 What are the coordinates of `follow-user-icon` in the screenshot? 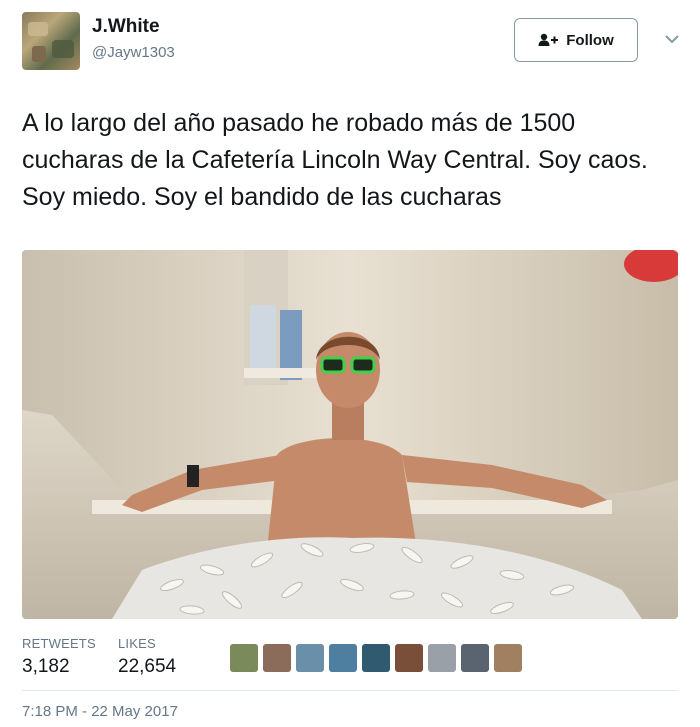 It's located at (549, 40).